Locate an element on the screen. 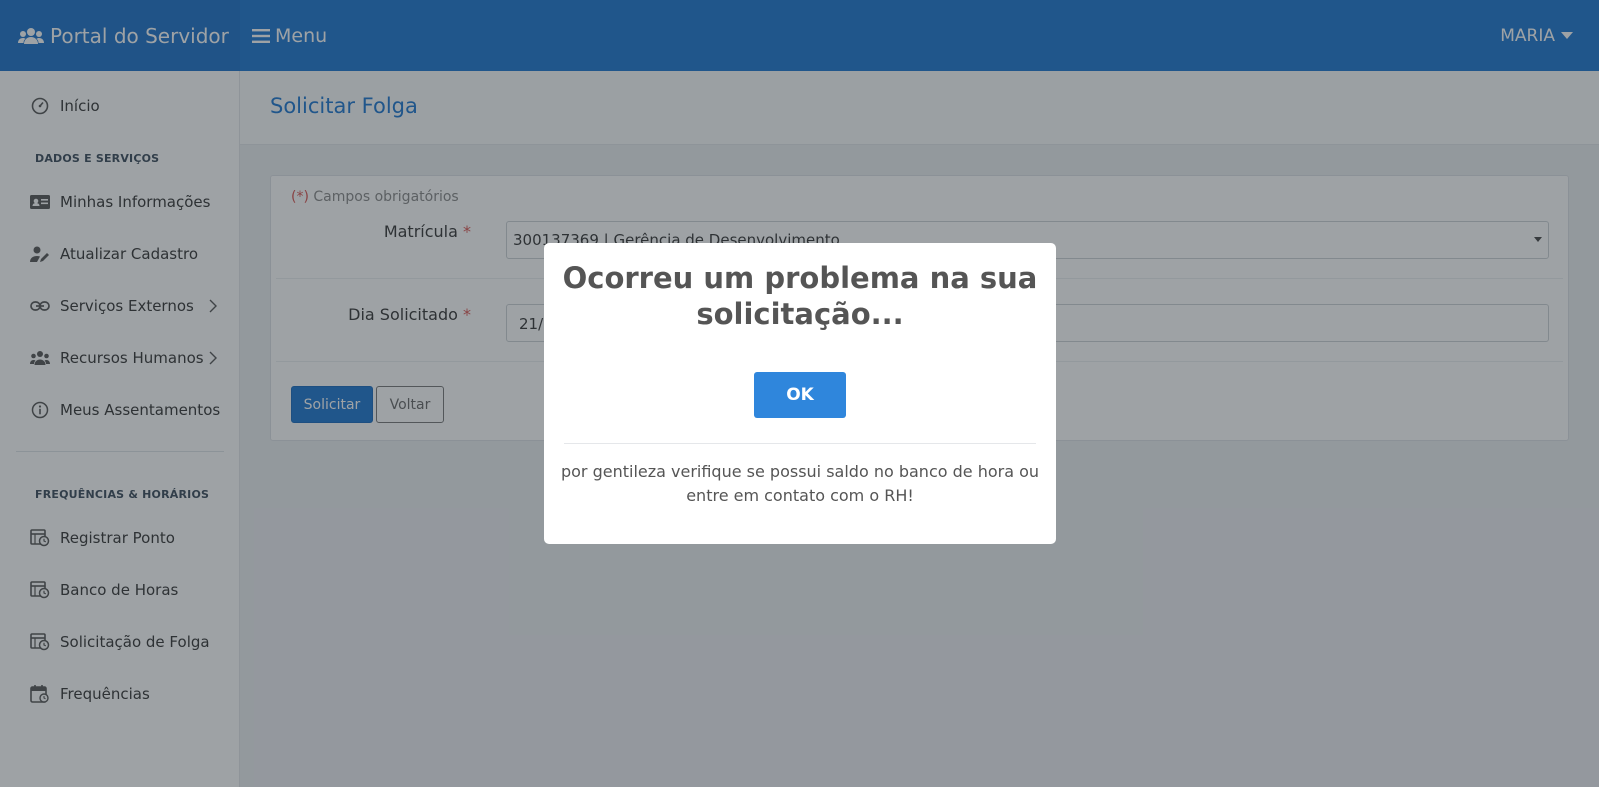 The width and height of the screenshot is (1599, 787). dialog-separator is located at coordinates (800, 443).